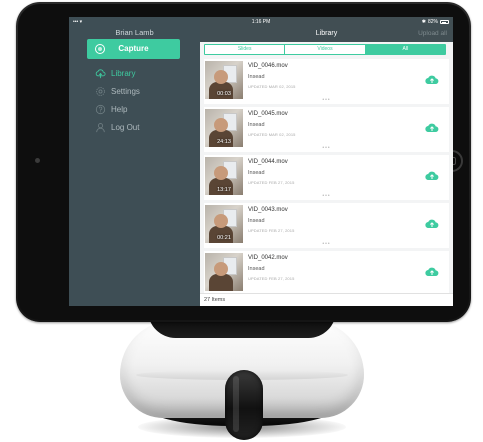 The width and height of the screenshot is (483, 442). What do you see at coordinates (134, 32) in the screenshot?
I see `user-name: Brian Lamb` at bounding box center [134, 32].